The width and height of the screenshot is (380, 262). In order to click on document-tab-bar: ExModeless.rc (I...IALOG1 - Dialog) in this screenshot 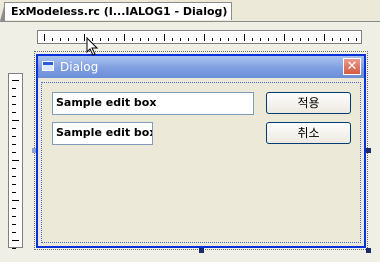, I will do `click(190, 11)`.